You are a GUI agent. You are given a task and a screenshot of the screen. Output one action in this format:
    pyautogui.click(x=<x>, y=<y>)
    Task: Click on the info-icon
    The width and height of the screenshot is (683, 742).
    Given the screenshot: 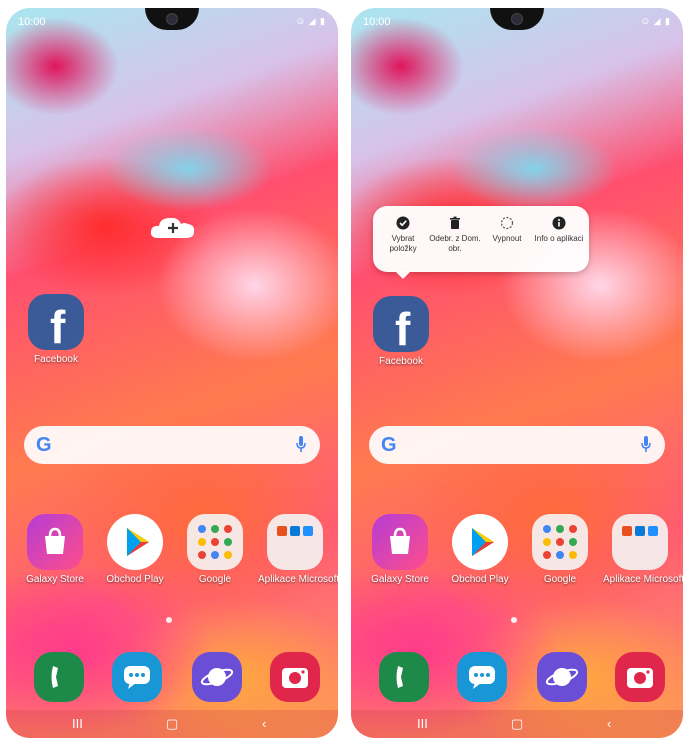 What is the action you would take?
    pyautogui.click(x=559, y=223)
    